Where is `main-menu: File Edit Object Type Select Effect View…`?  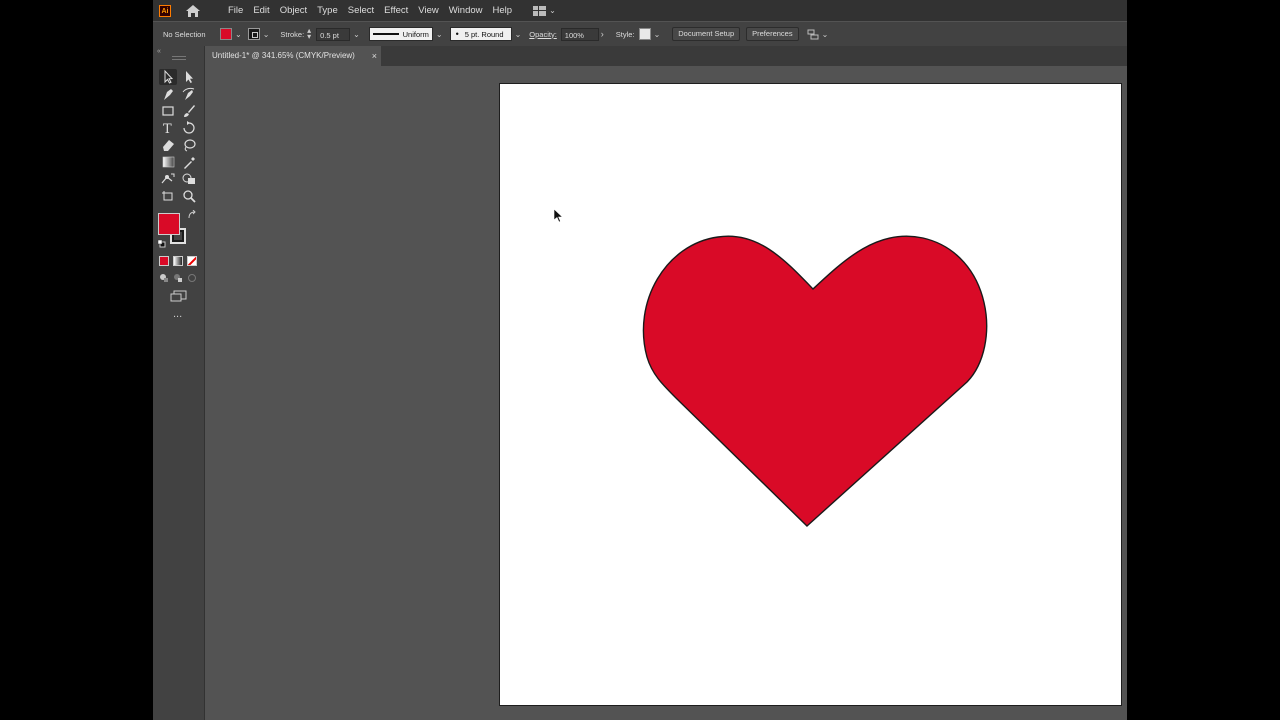 main-menu: File Edit Object Type Select Effect View… is located at coordinates (370, 10).